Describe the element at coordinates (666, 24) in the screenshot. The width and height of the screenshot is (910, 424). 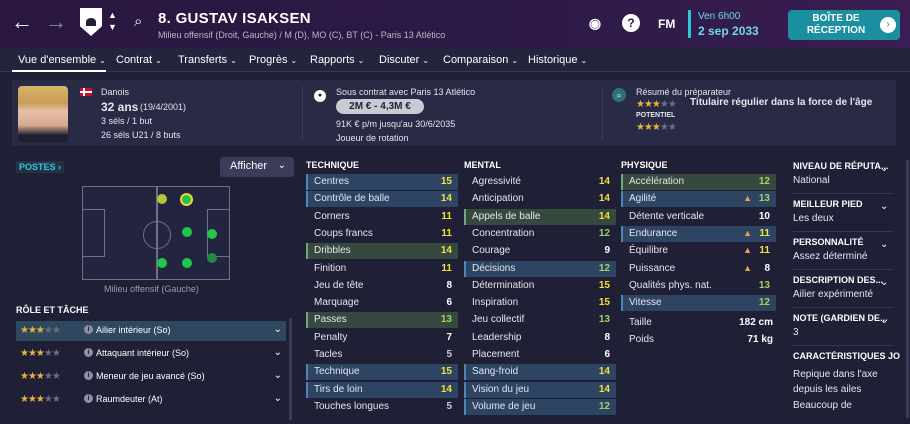
I see `fm-logo: FM` at that location.